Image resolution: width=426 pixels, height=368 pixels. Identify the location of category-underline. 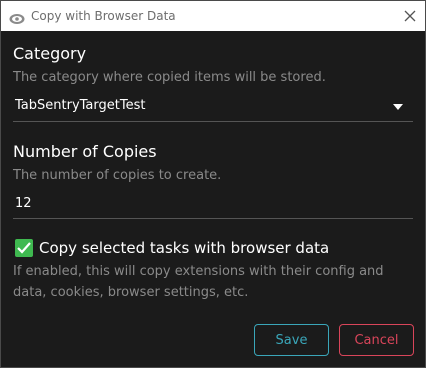
(213, 121).